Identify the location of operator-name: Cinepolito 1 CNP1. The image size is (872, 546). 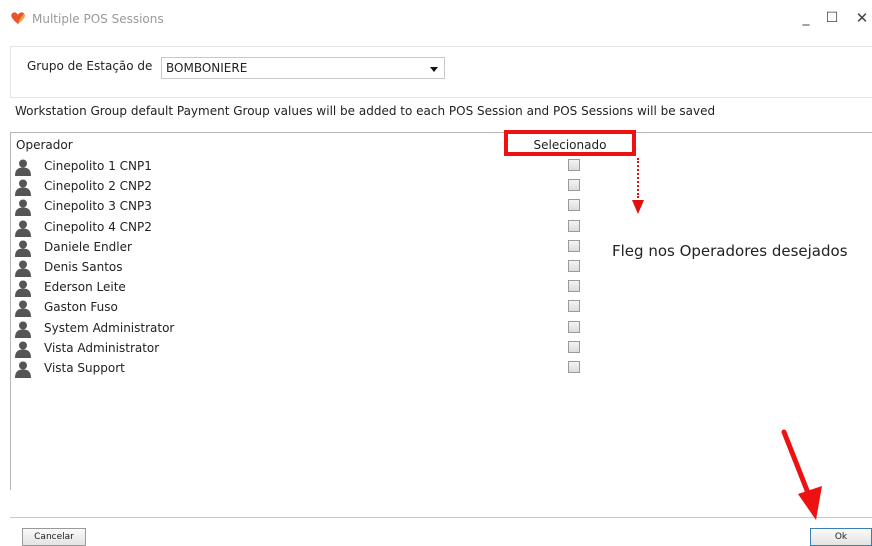
(98, 166).